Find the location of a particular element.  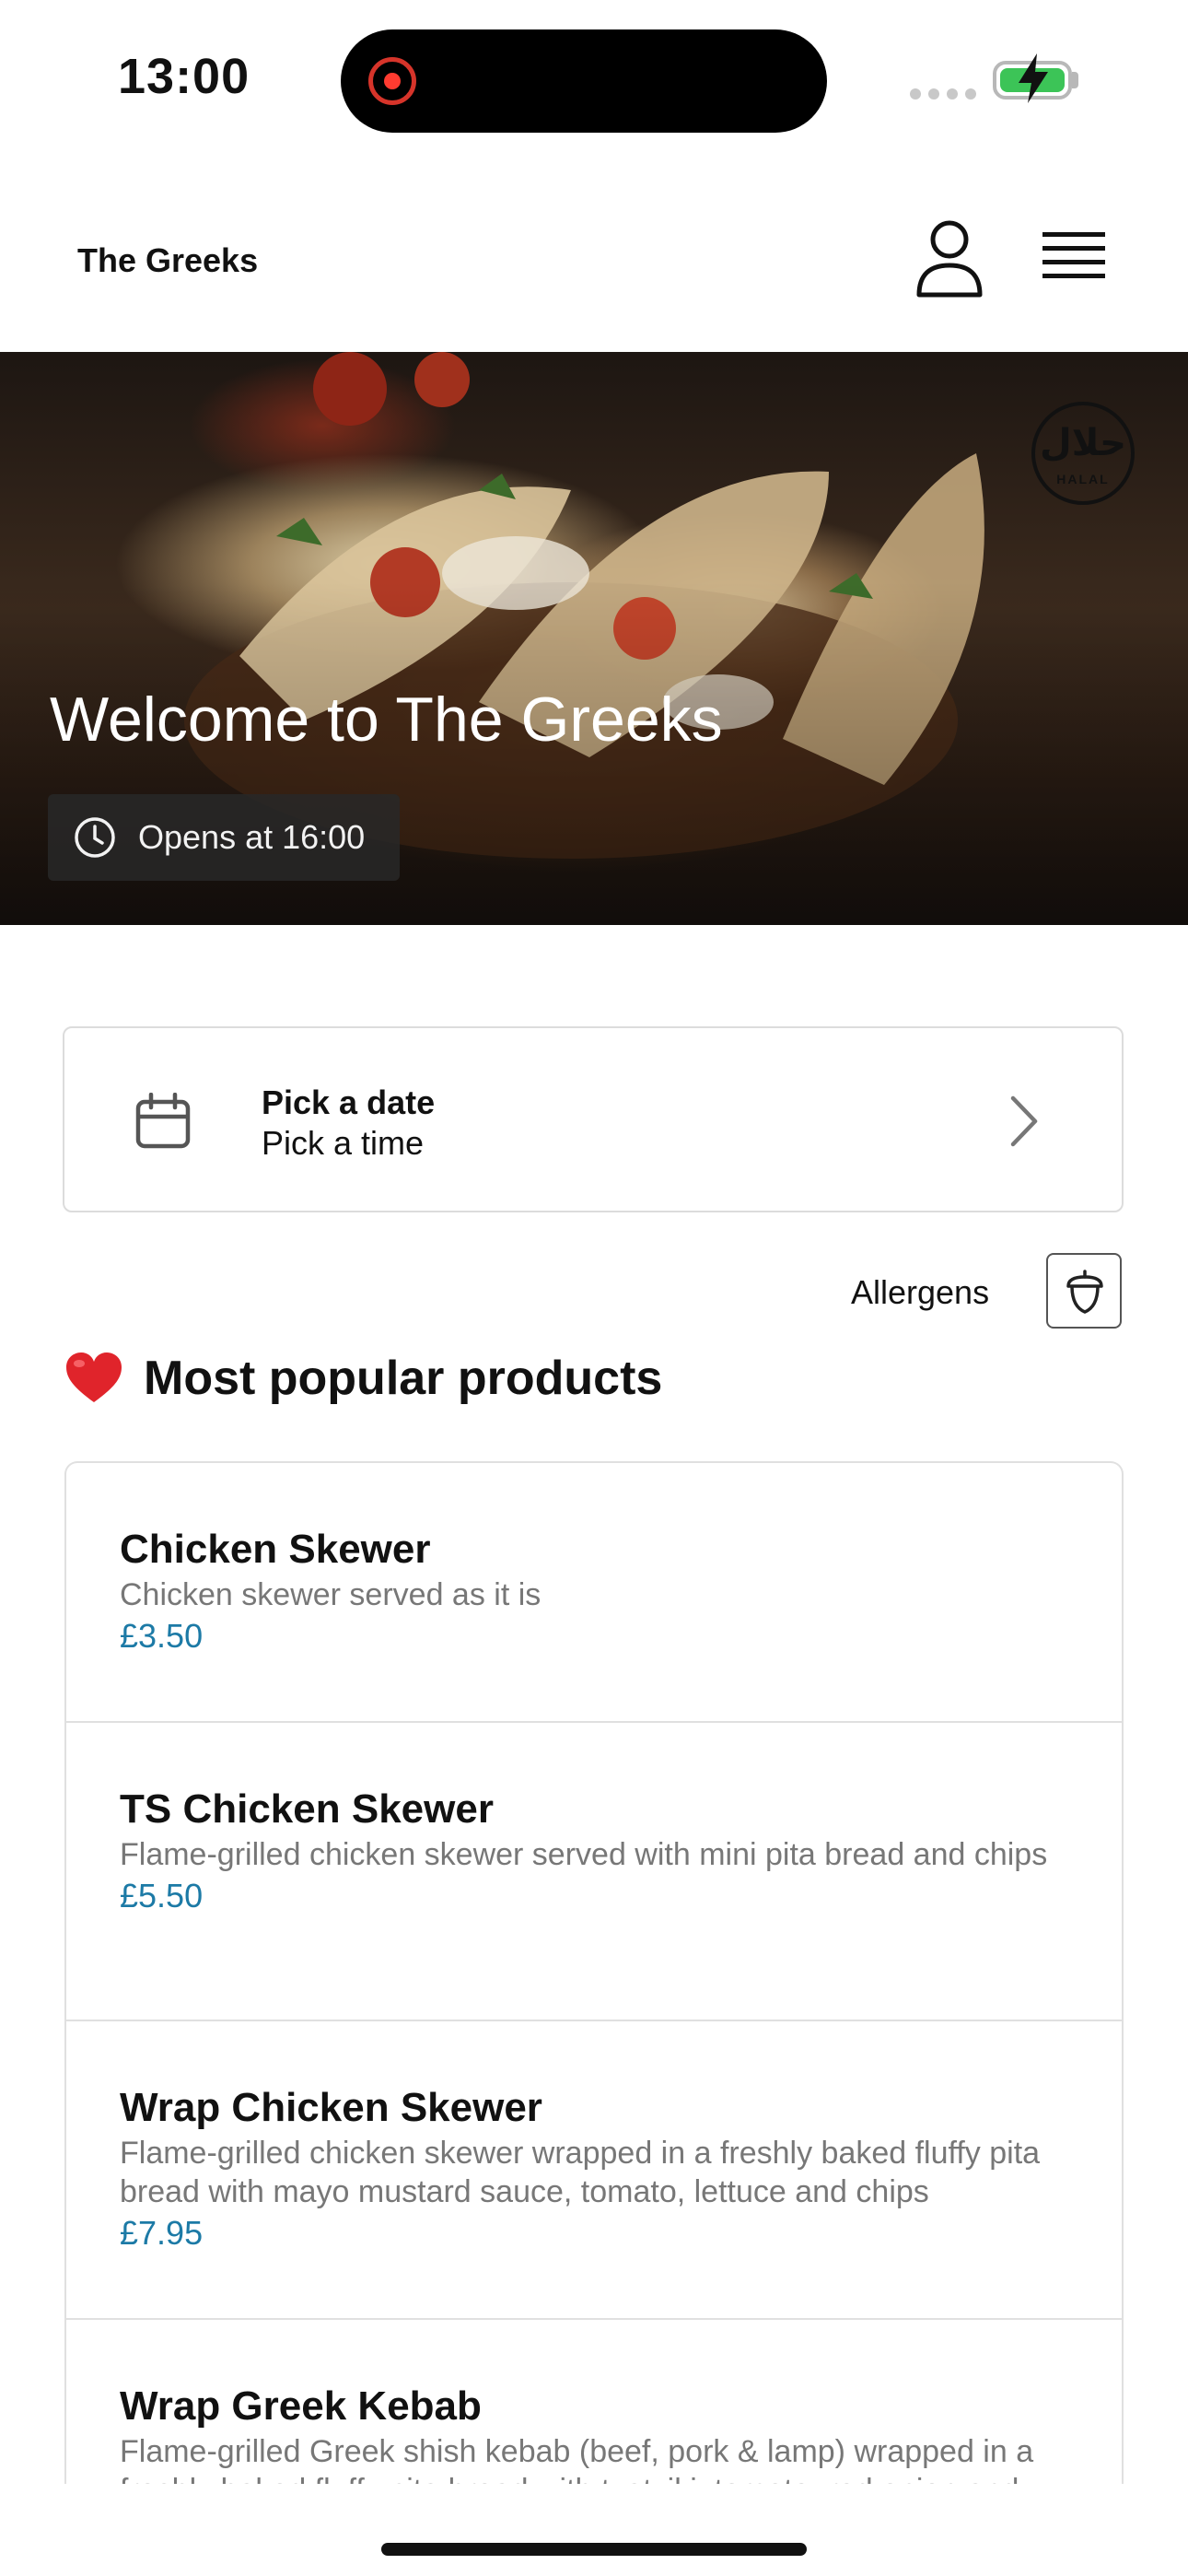

status-time: 13:00 is located at coordinates (184, 76).